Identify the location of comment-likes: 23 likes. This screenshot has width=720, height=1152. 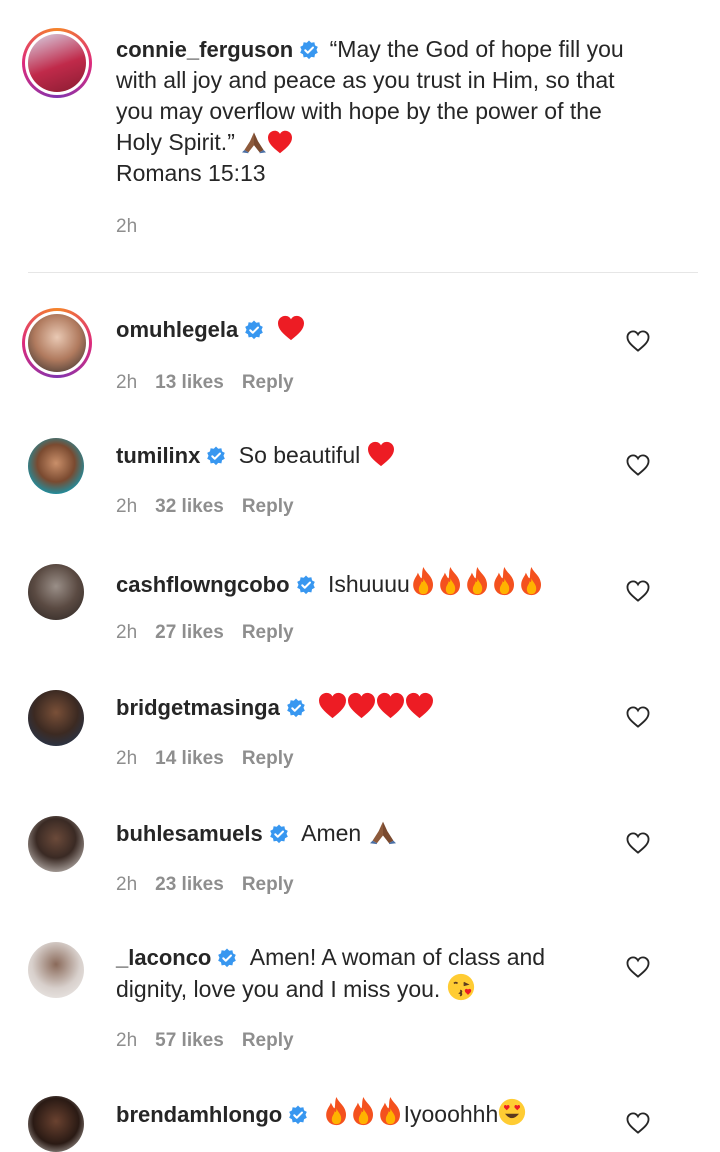
(189, 884).